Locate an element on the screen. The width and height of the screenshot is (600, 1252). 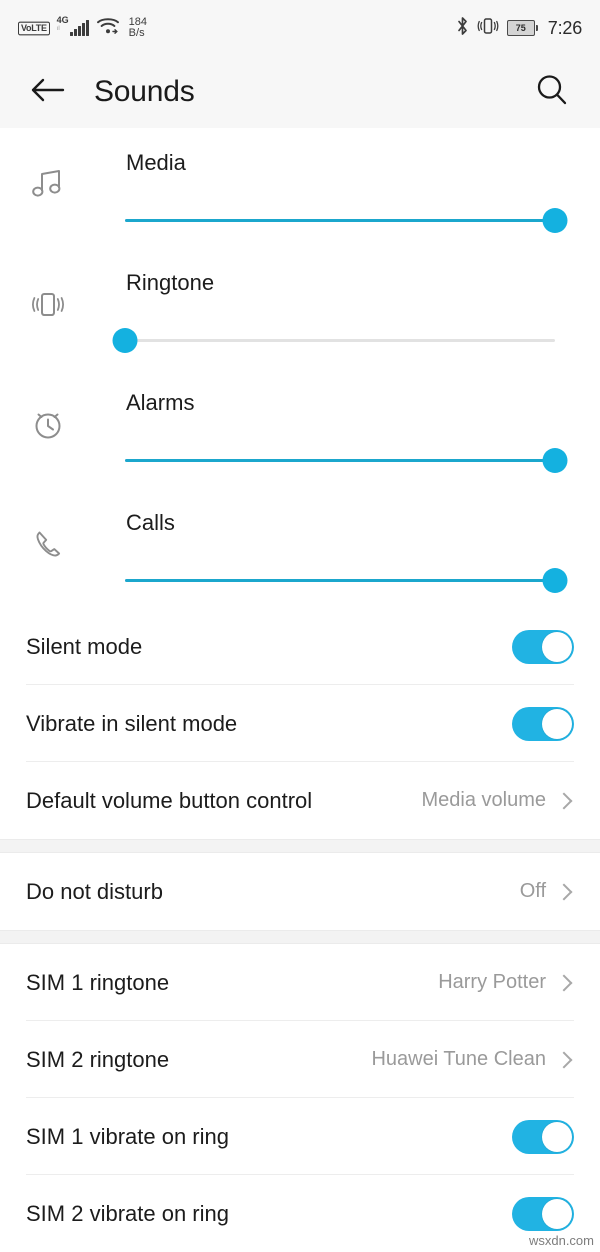
setting-row-sim-2-ringtone: SIM 2 ringtone Huawei Tune Clean is located at coordinates (300, 1059).